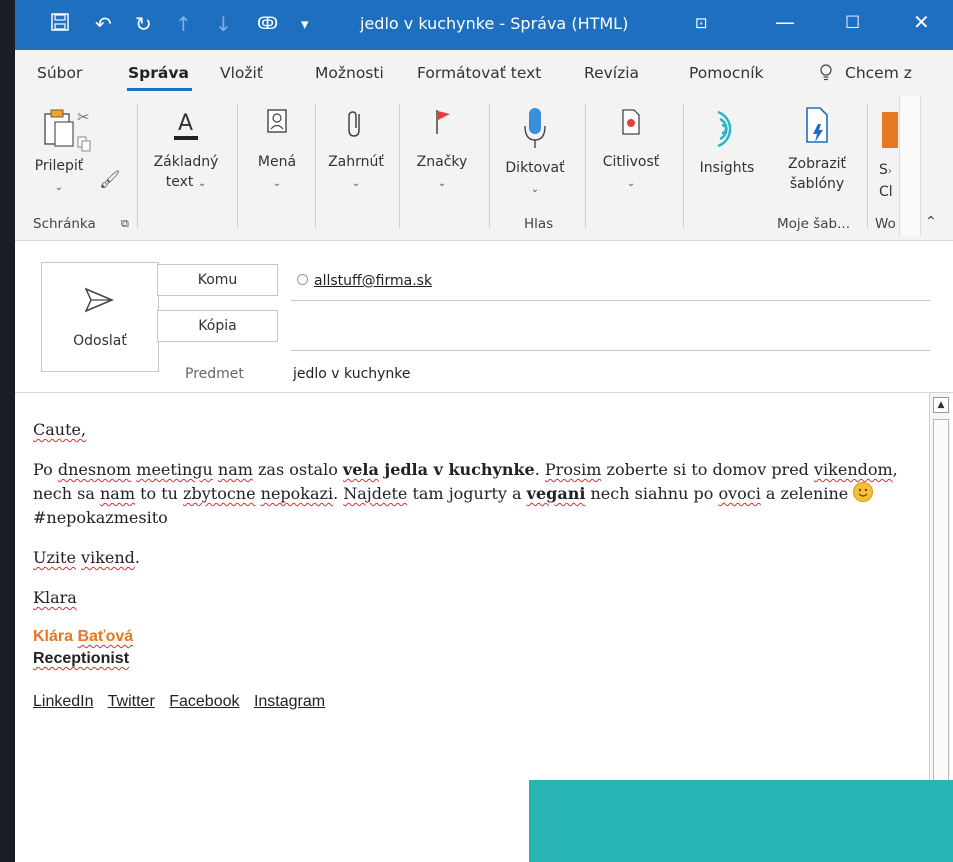 The width and height of the screenshot is (953, 862). What do you see at coordinates (484, 392) in the screenshot?
I see `header-divider` at bounding box center [484, 392].